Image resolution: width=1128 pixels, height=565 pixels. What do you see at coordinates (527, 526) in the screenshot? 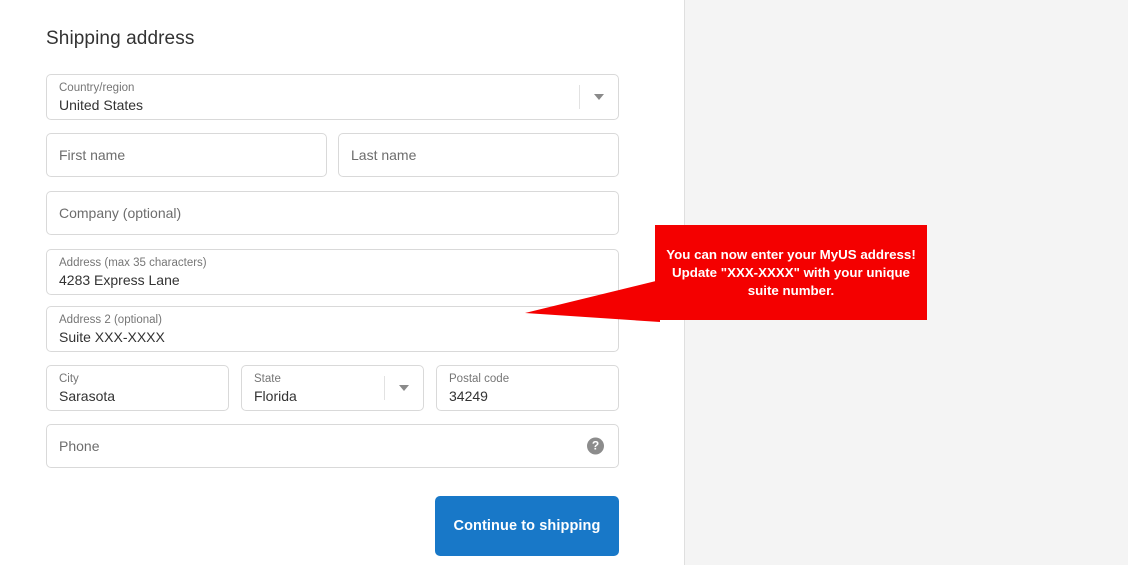
I see `continue-to-shipping-button: Continue to shipping` at bounding box center [527, 526].